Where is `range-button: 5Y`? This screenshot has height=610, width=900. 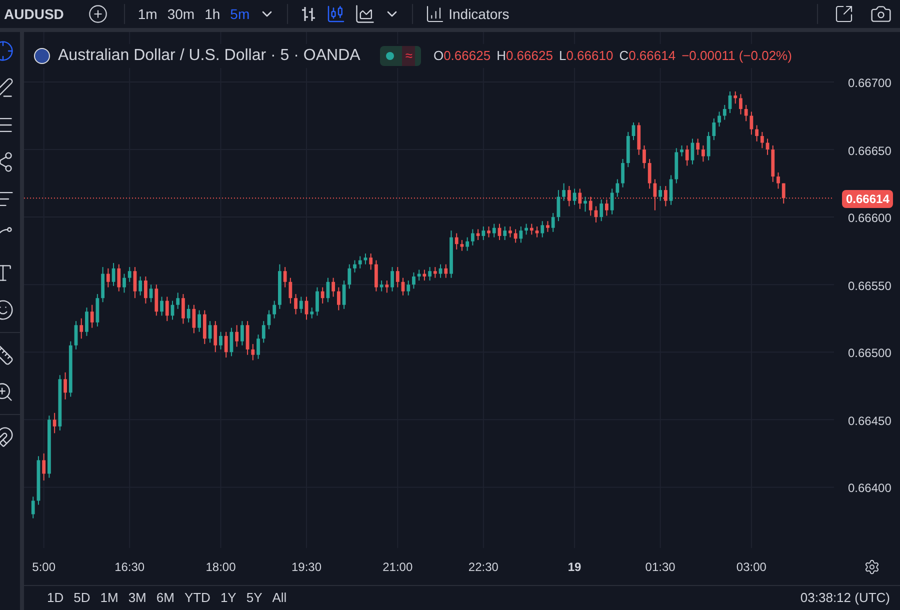 range-button: 5Y is located at coordinates (254, 598).